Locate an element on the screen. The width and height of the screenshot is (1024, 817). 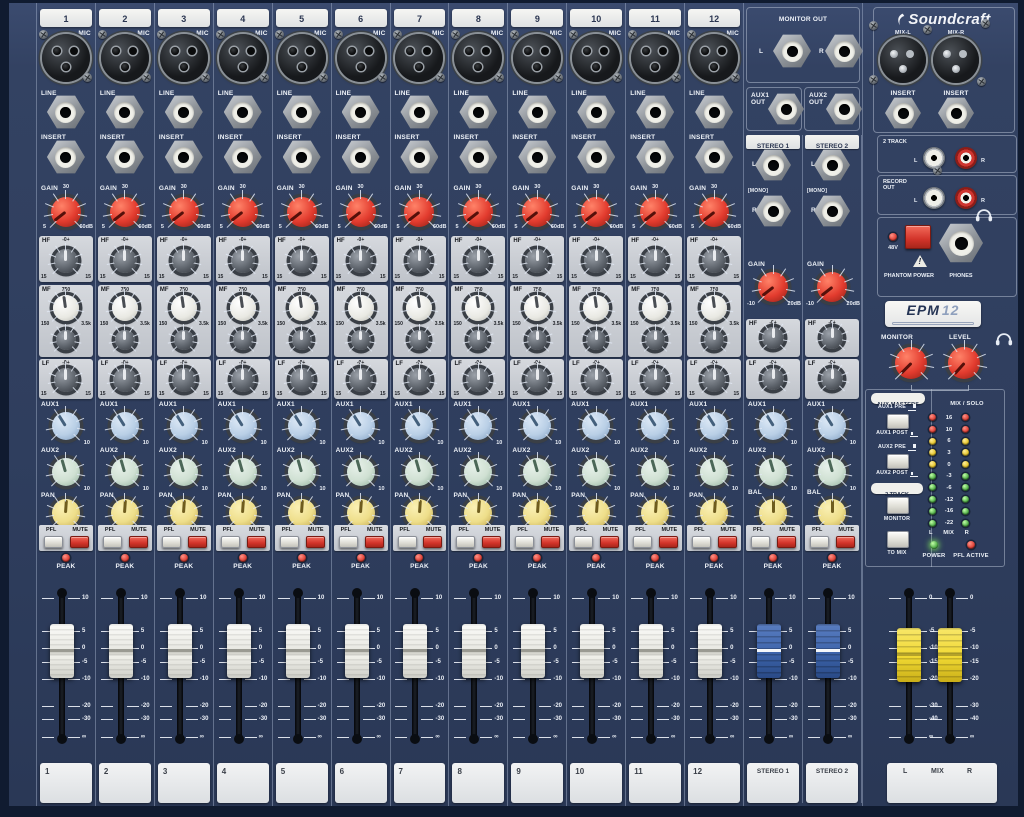
mix-right-fader: 0 -5 -10 -15 -20 -30 -40 ∞ is located at coordinates (954, 664).